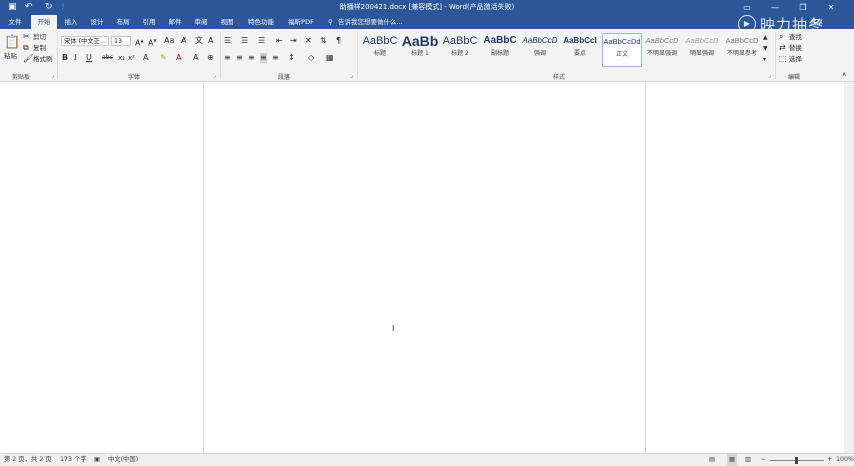  What do you see at coordinates (227, 22) in the screenshot?
I see `tab-view: 视图` at bounding box center [227, 22].